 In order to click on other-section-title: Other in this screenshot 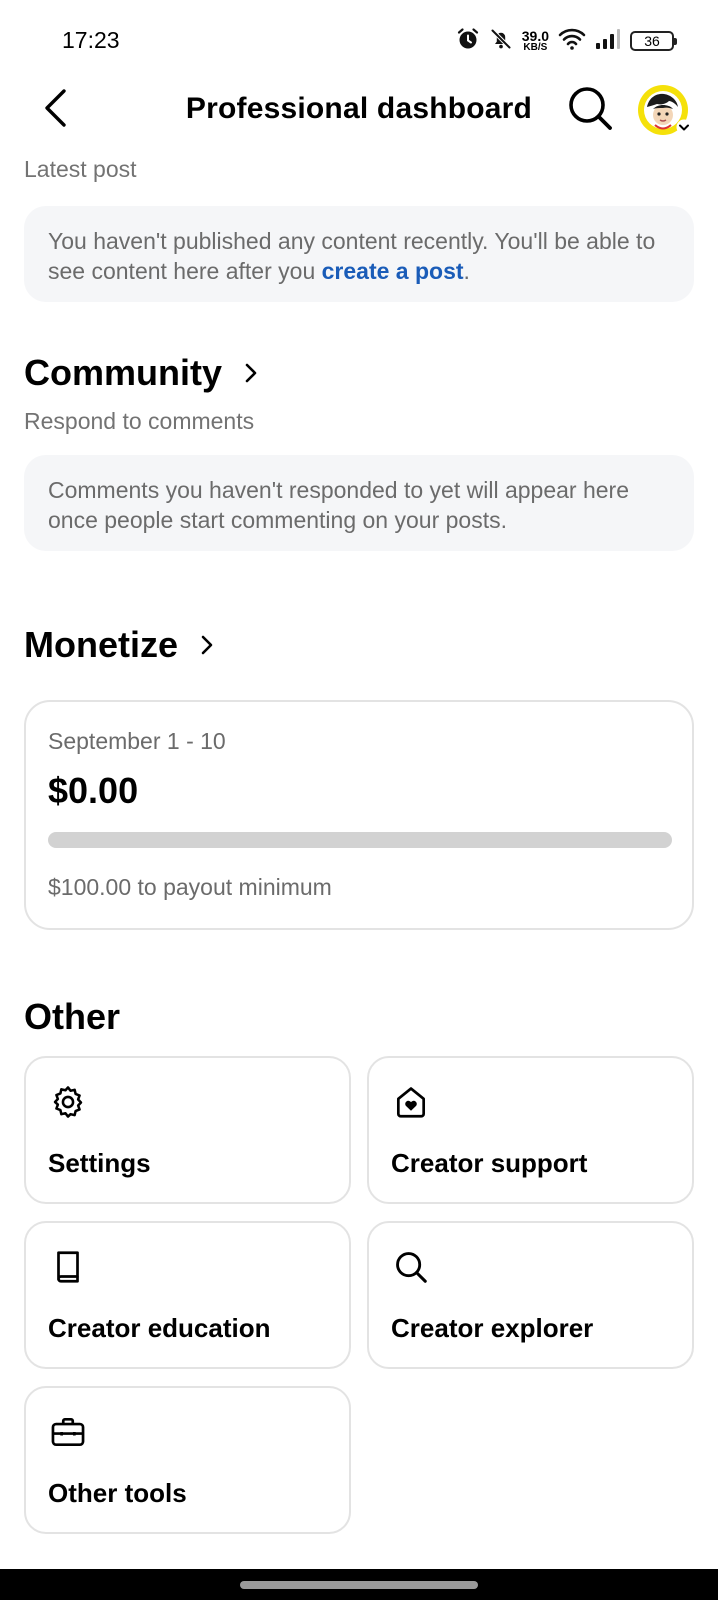, I will do `click(72, 1017)`.